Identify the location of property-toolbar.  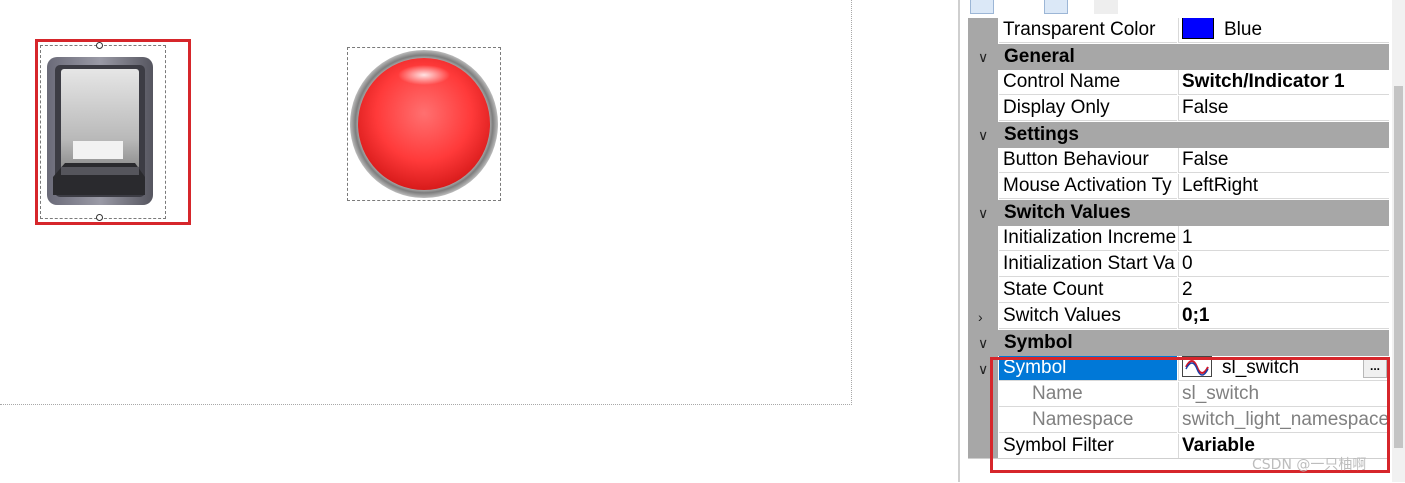
(1178, 8).